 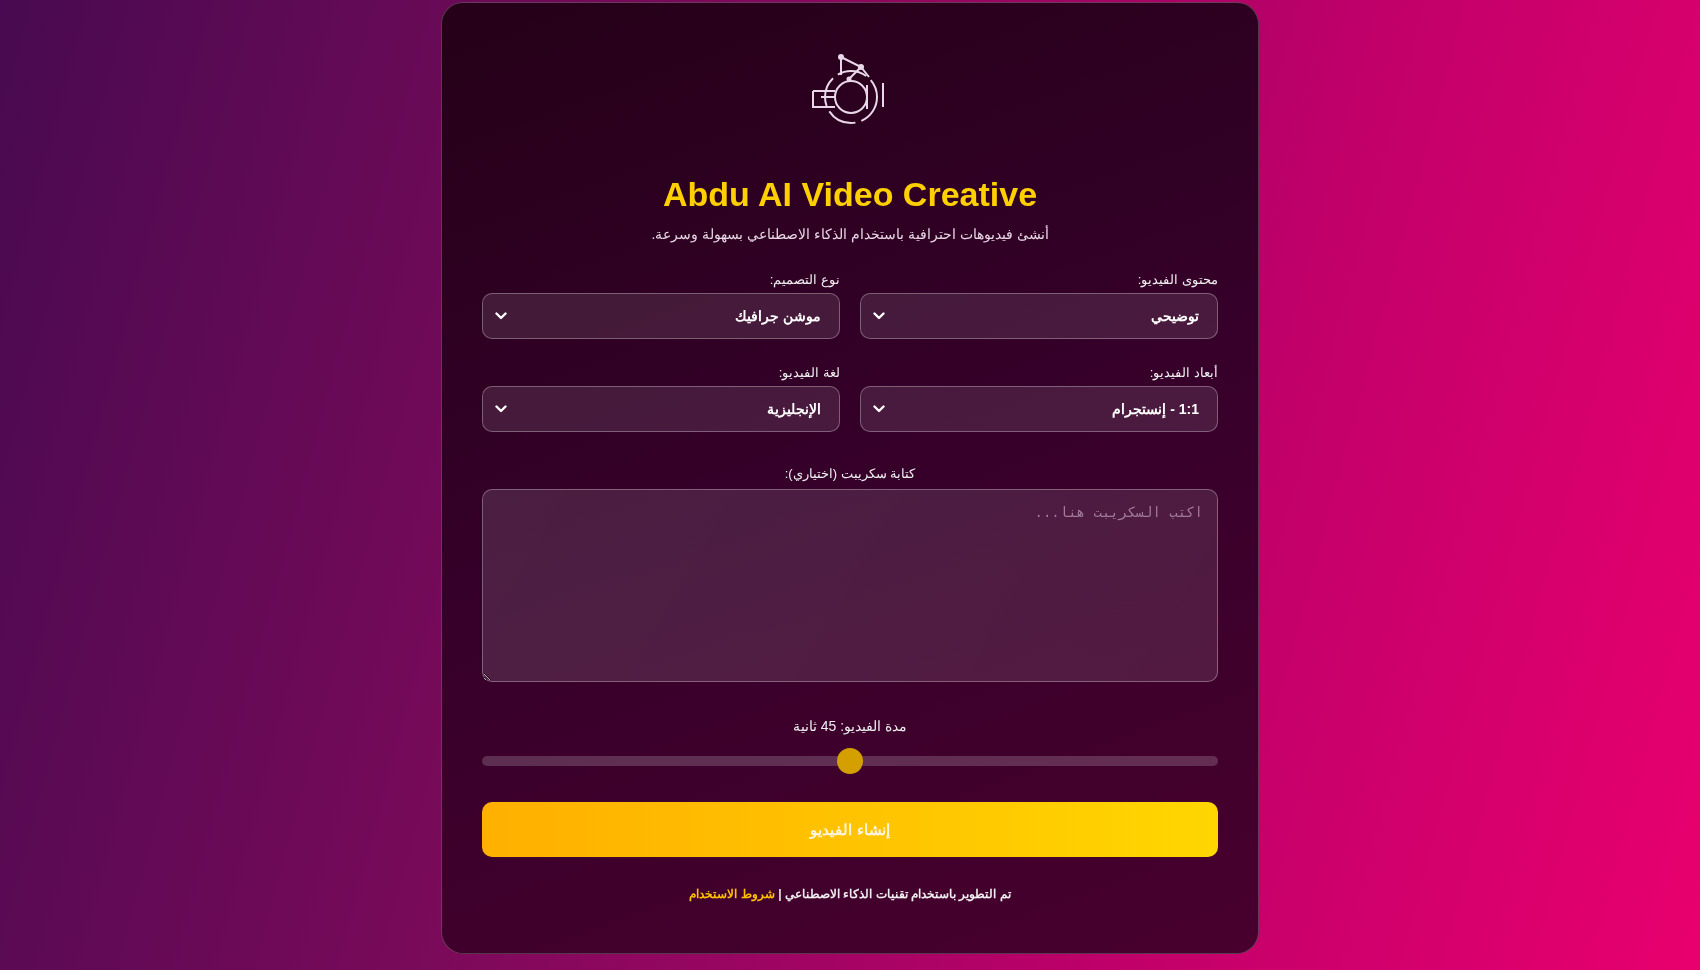 What do you see at coordinates (850, 726) in the screenshot?
I see `duration-label: مدة الفيديو: 45 ثانية` at bounding box center [850, 726].